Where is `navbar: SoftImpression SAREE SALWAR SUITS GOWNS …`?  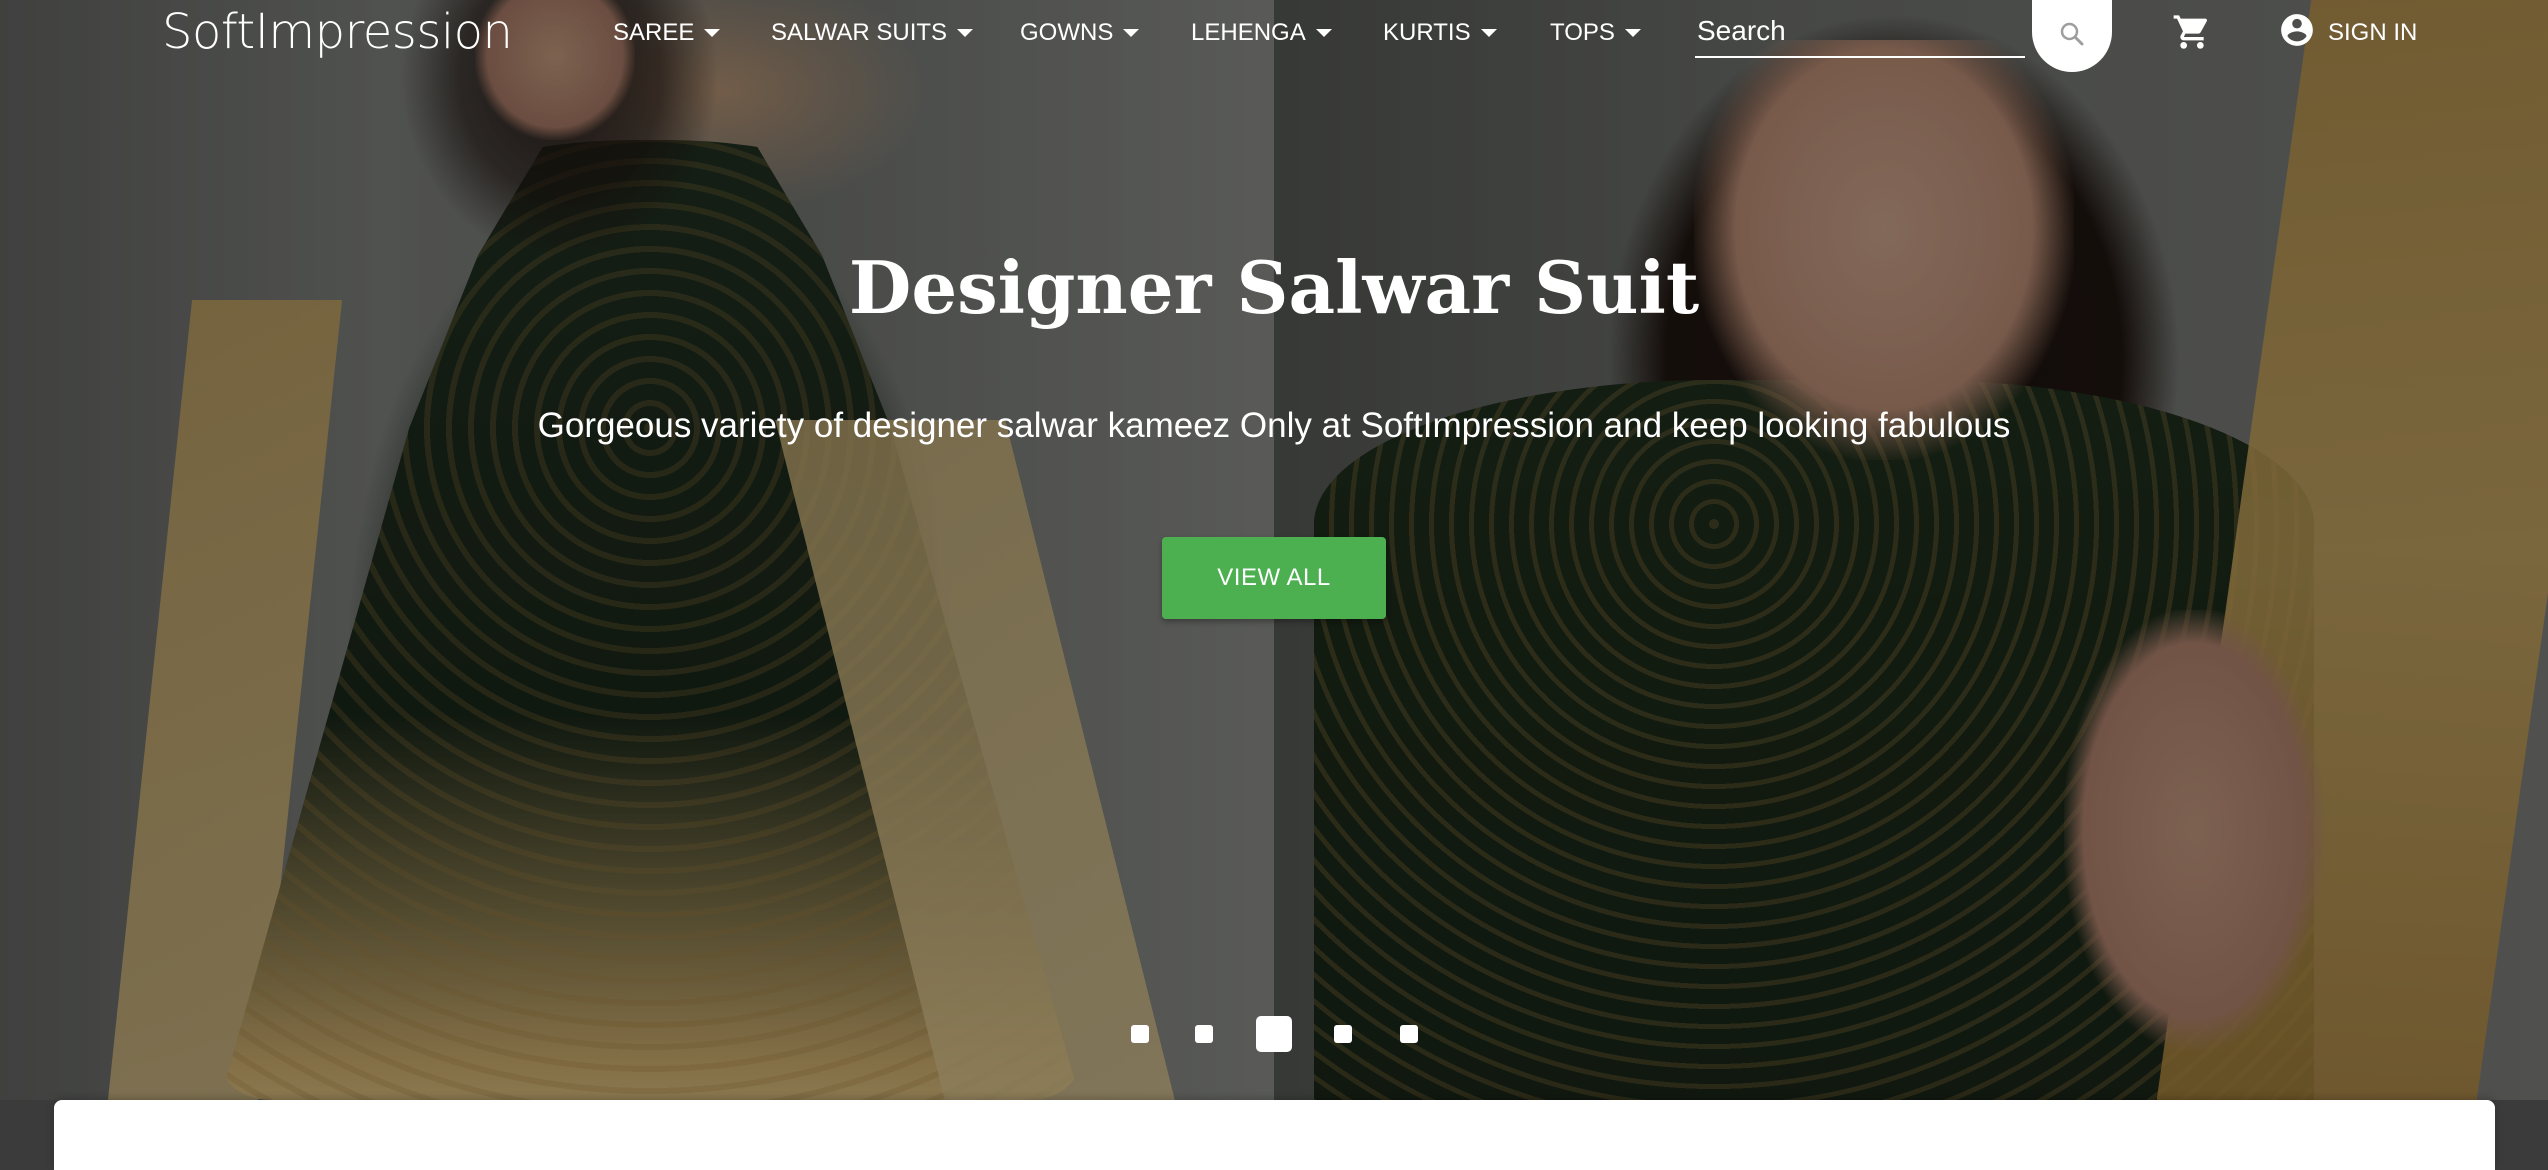
navbar: SoftImpression SAREE SALWAR SUITS GOWNS … is located at coordinates (1274, 36).